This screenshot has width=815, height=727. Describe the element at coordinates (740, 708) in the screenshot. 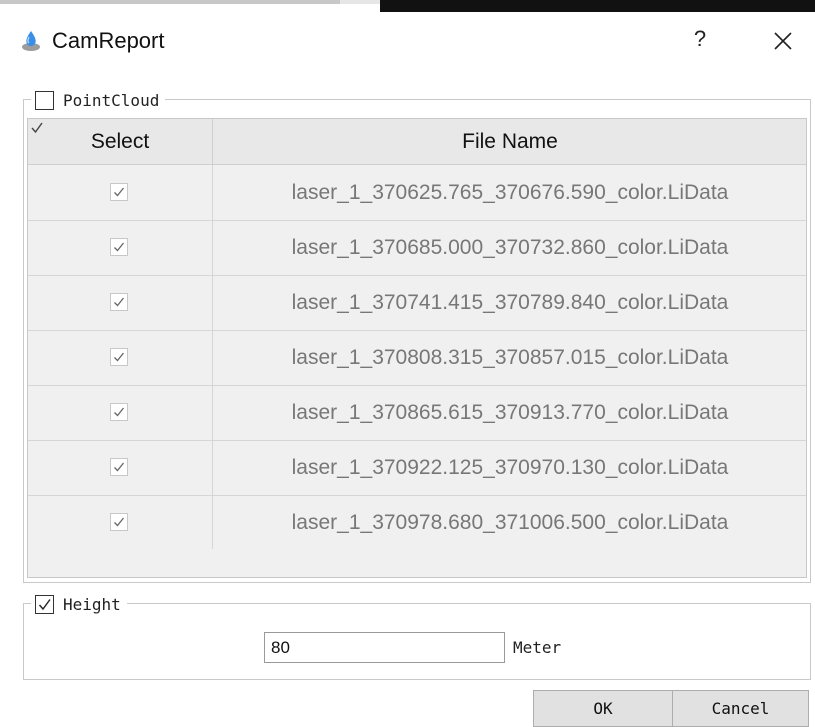

I see `cancel-button: Cancel` at that location.